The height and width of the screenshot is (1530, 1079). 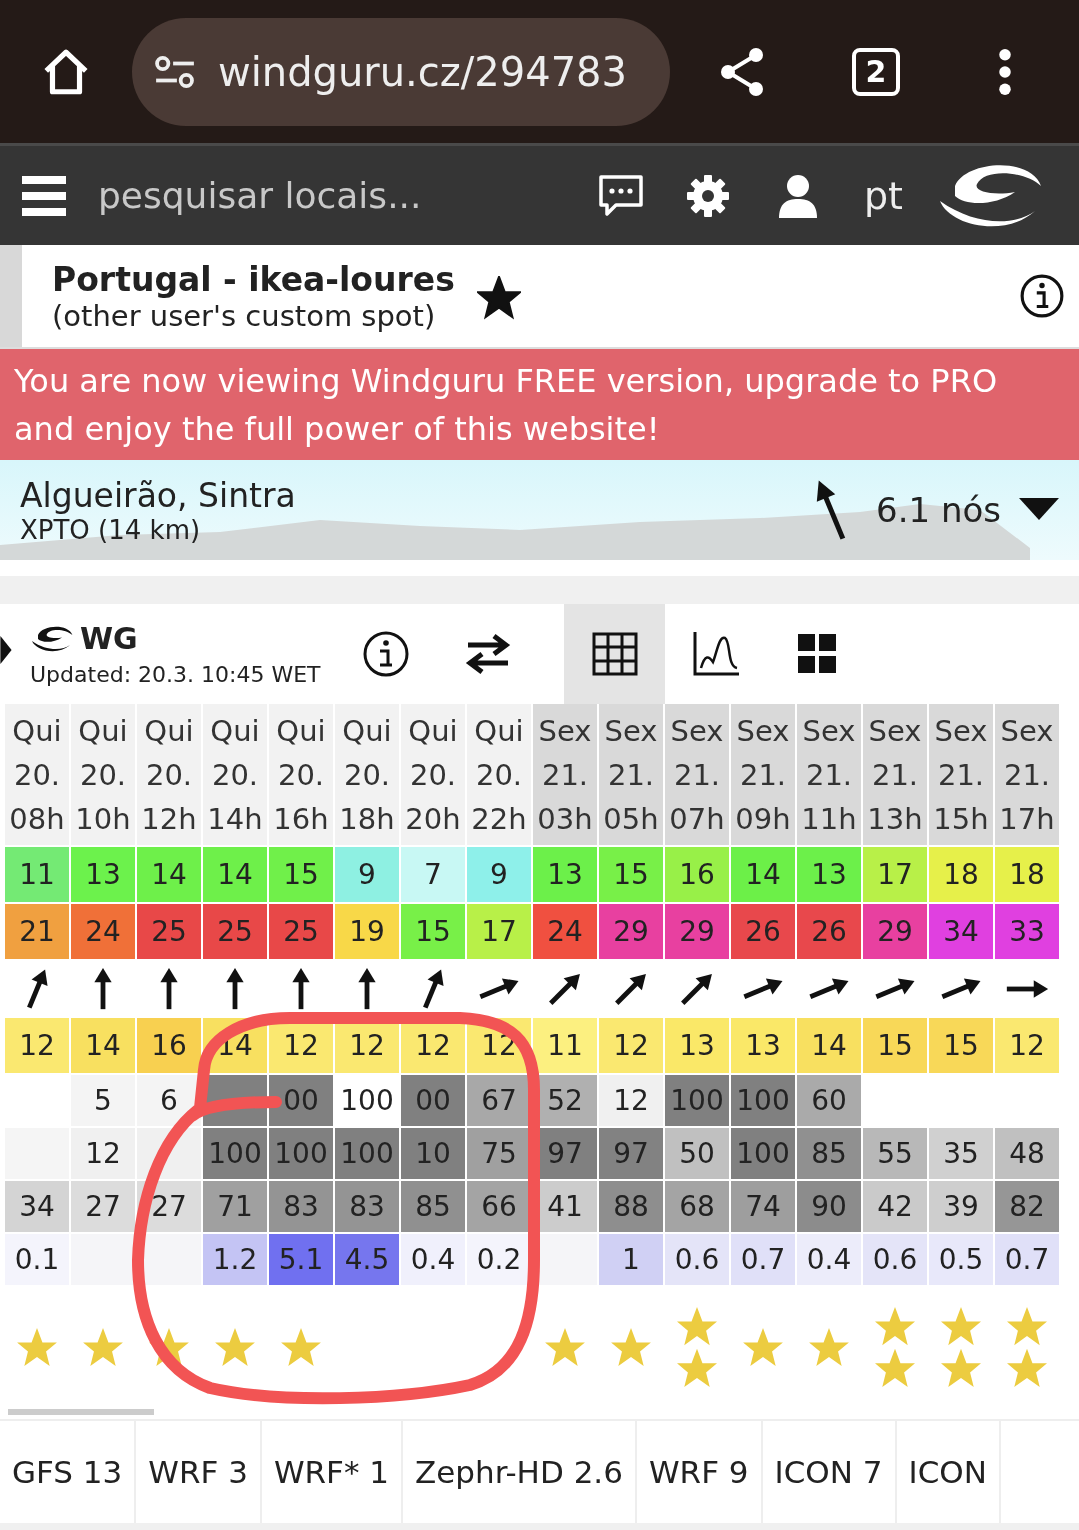 What do you see at coordinates (367, 1206) in the screenshot?
I see `cloud-cover-cell: 83` at bounding box center [367, 1206].